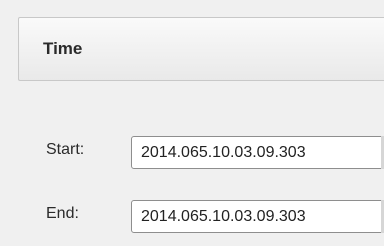  Describe the element at coordinates (63, 48) in the screenshot. I see `time-section-title: Time` at that location.